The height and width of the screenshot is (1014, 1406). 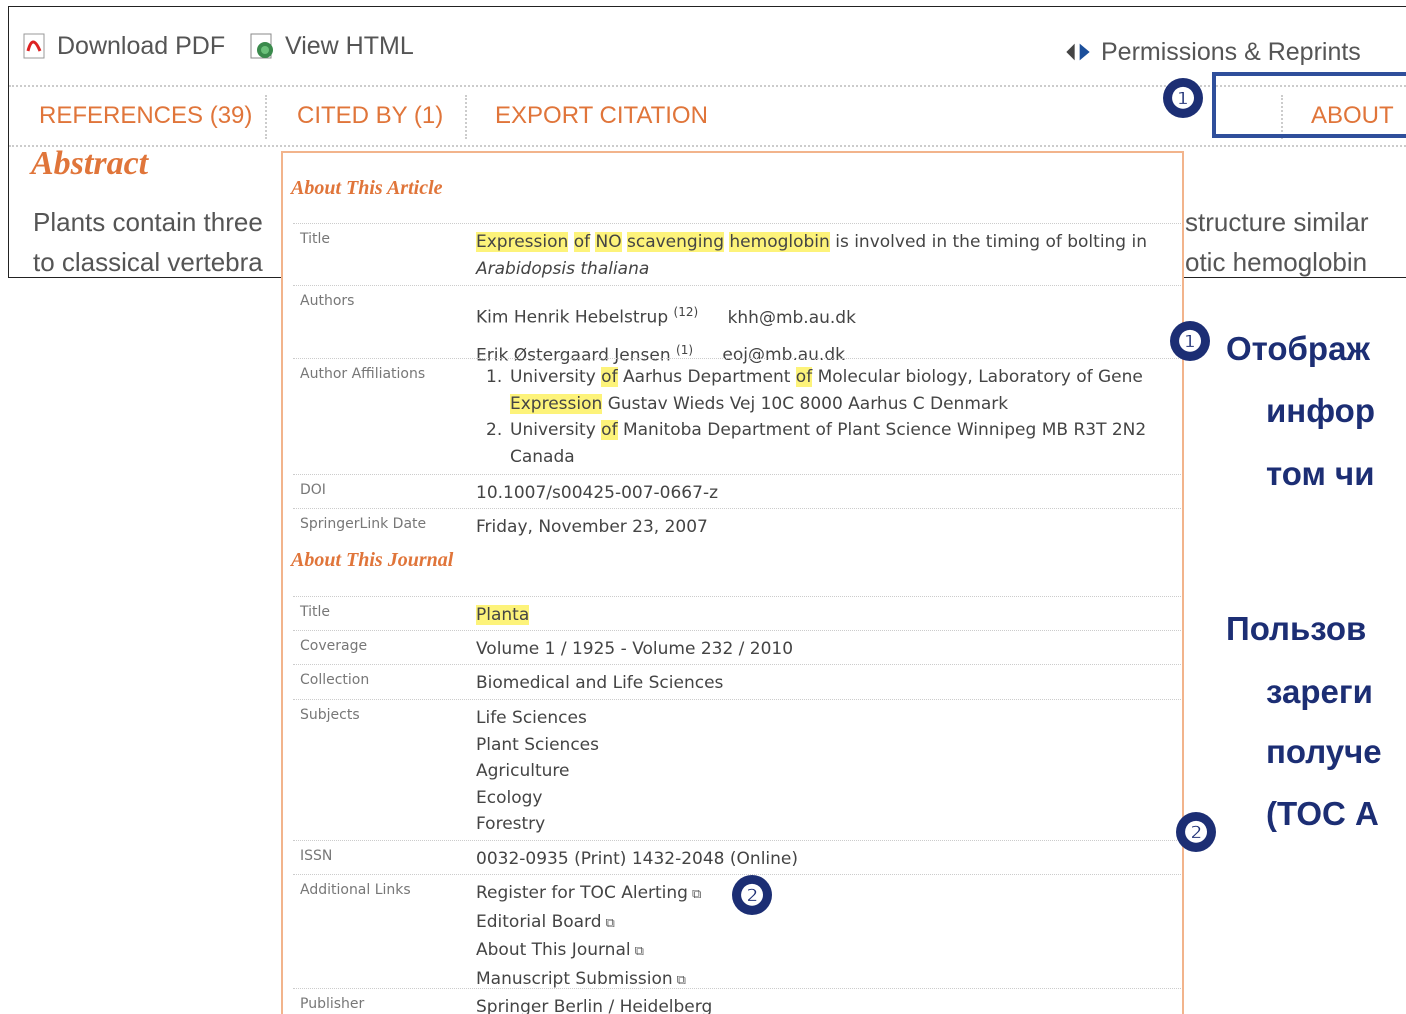 What do you see at coordinates (1320, 473) in the screenshot?
I see `annotation-text: том чи` at bounding box center [1320, 473].